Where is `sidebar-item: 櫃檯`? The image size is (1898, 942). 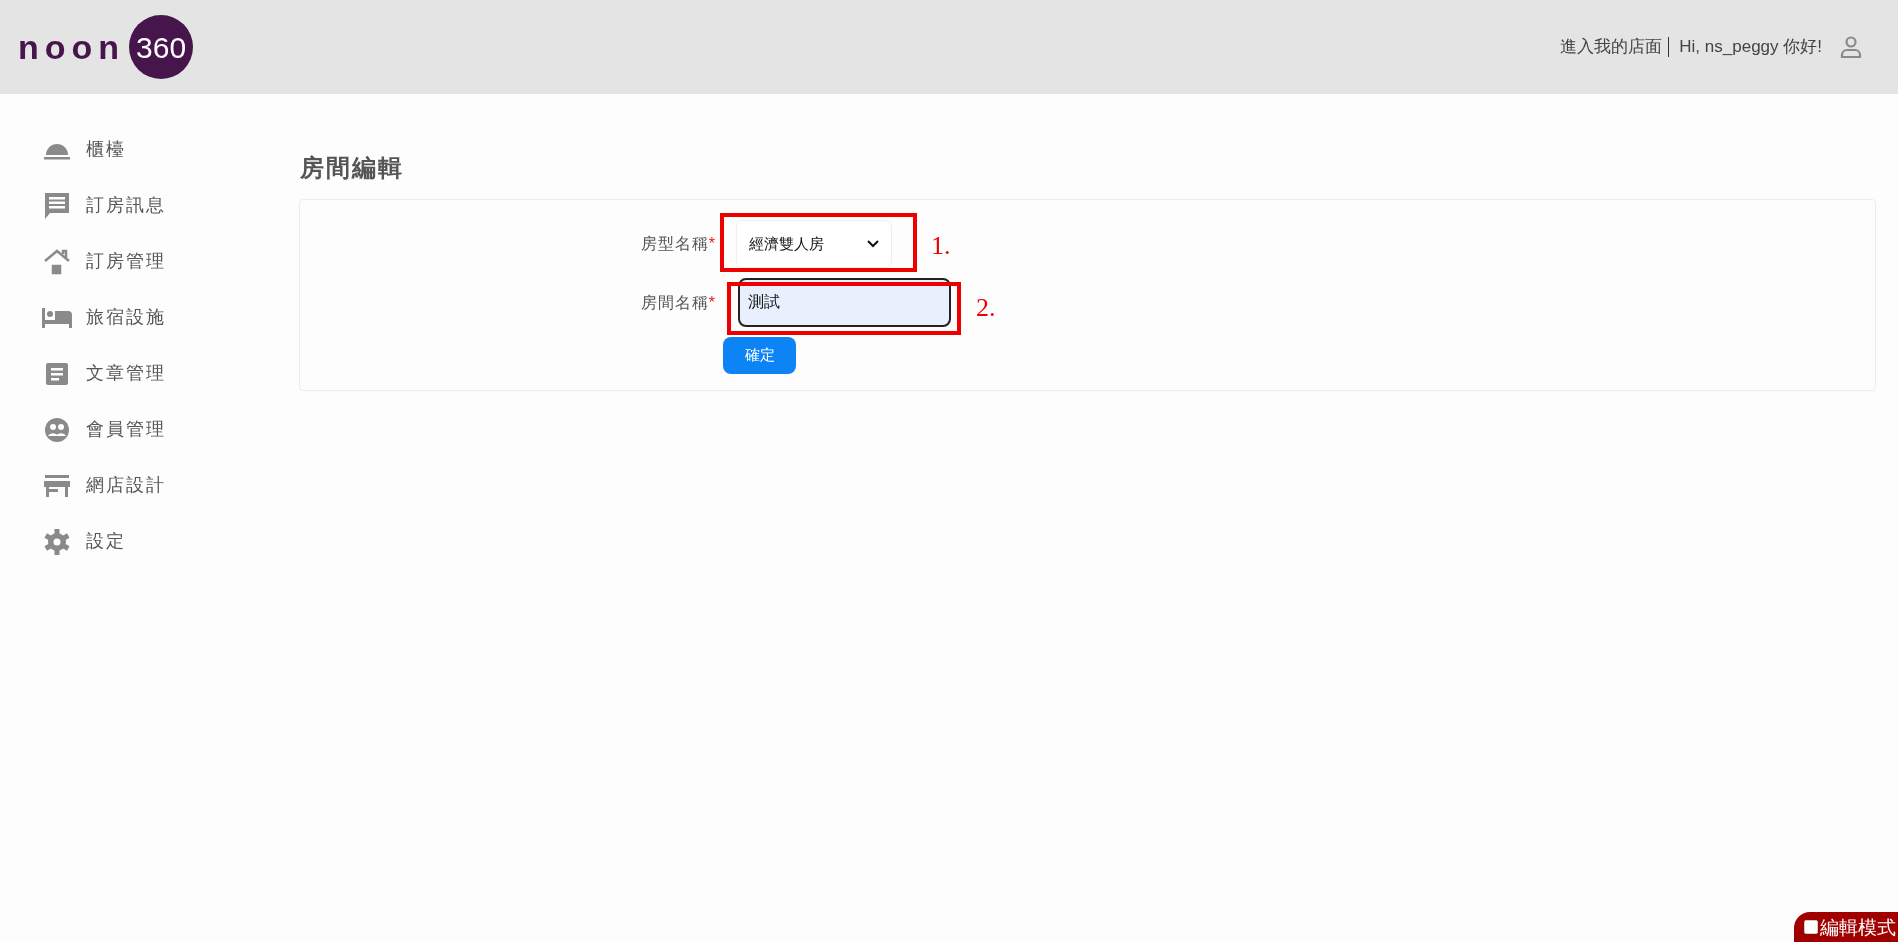
sidebar-item: 櫃檯 is located at coordinates (170, 149).